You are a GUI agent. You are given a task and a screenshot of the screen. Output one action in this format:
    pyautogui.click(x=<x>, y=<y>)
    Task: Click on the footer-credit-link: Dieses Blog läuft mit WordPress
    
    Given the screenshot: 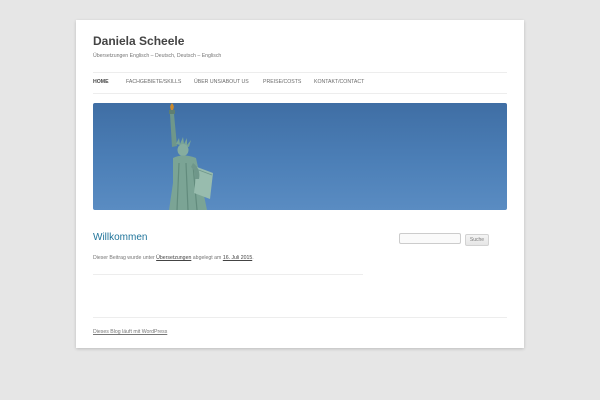 What is the action you would take?
    pyautogui.click(x=130, y=332)
    